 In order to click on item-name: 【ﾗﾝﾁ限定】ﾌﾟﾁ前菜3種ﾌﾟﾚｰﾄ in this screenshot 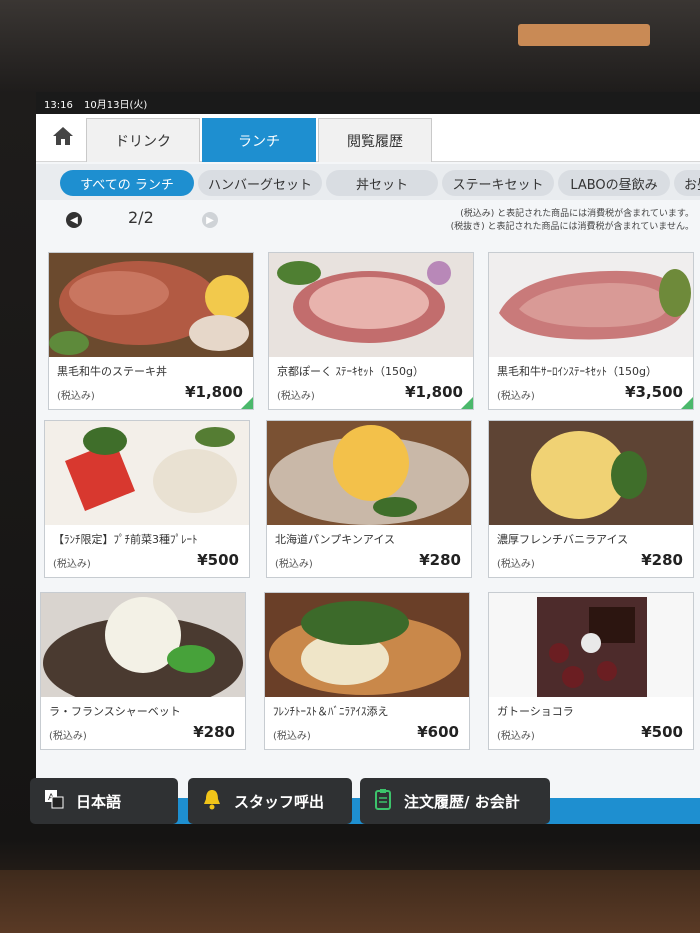, I will do `click(125, 539)`.